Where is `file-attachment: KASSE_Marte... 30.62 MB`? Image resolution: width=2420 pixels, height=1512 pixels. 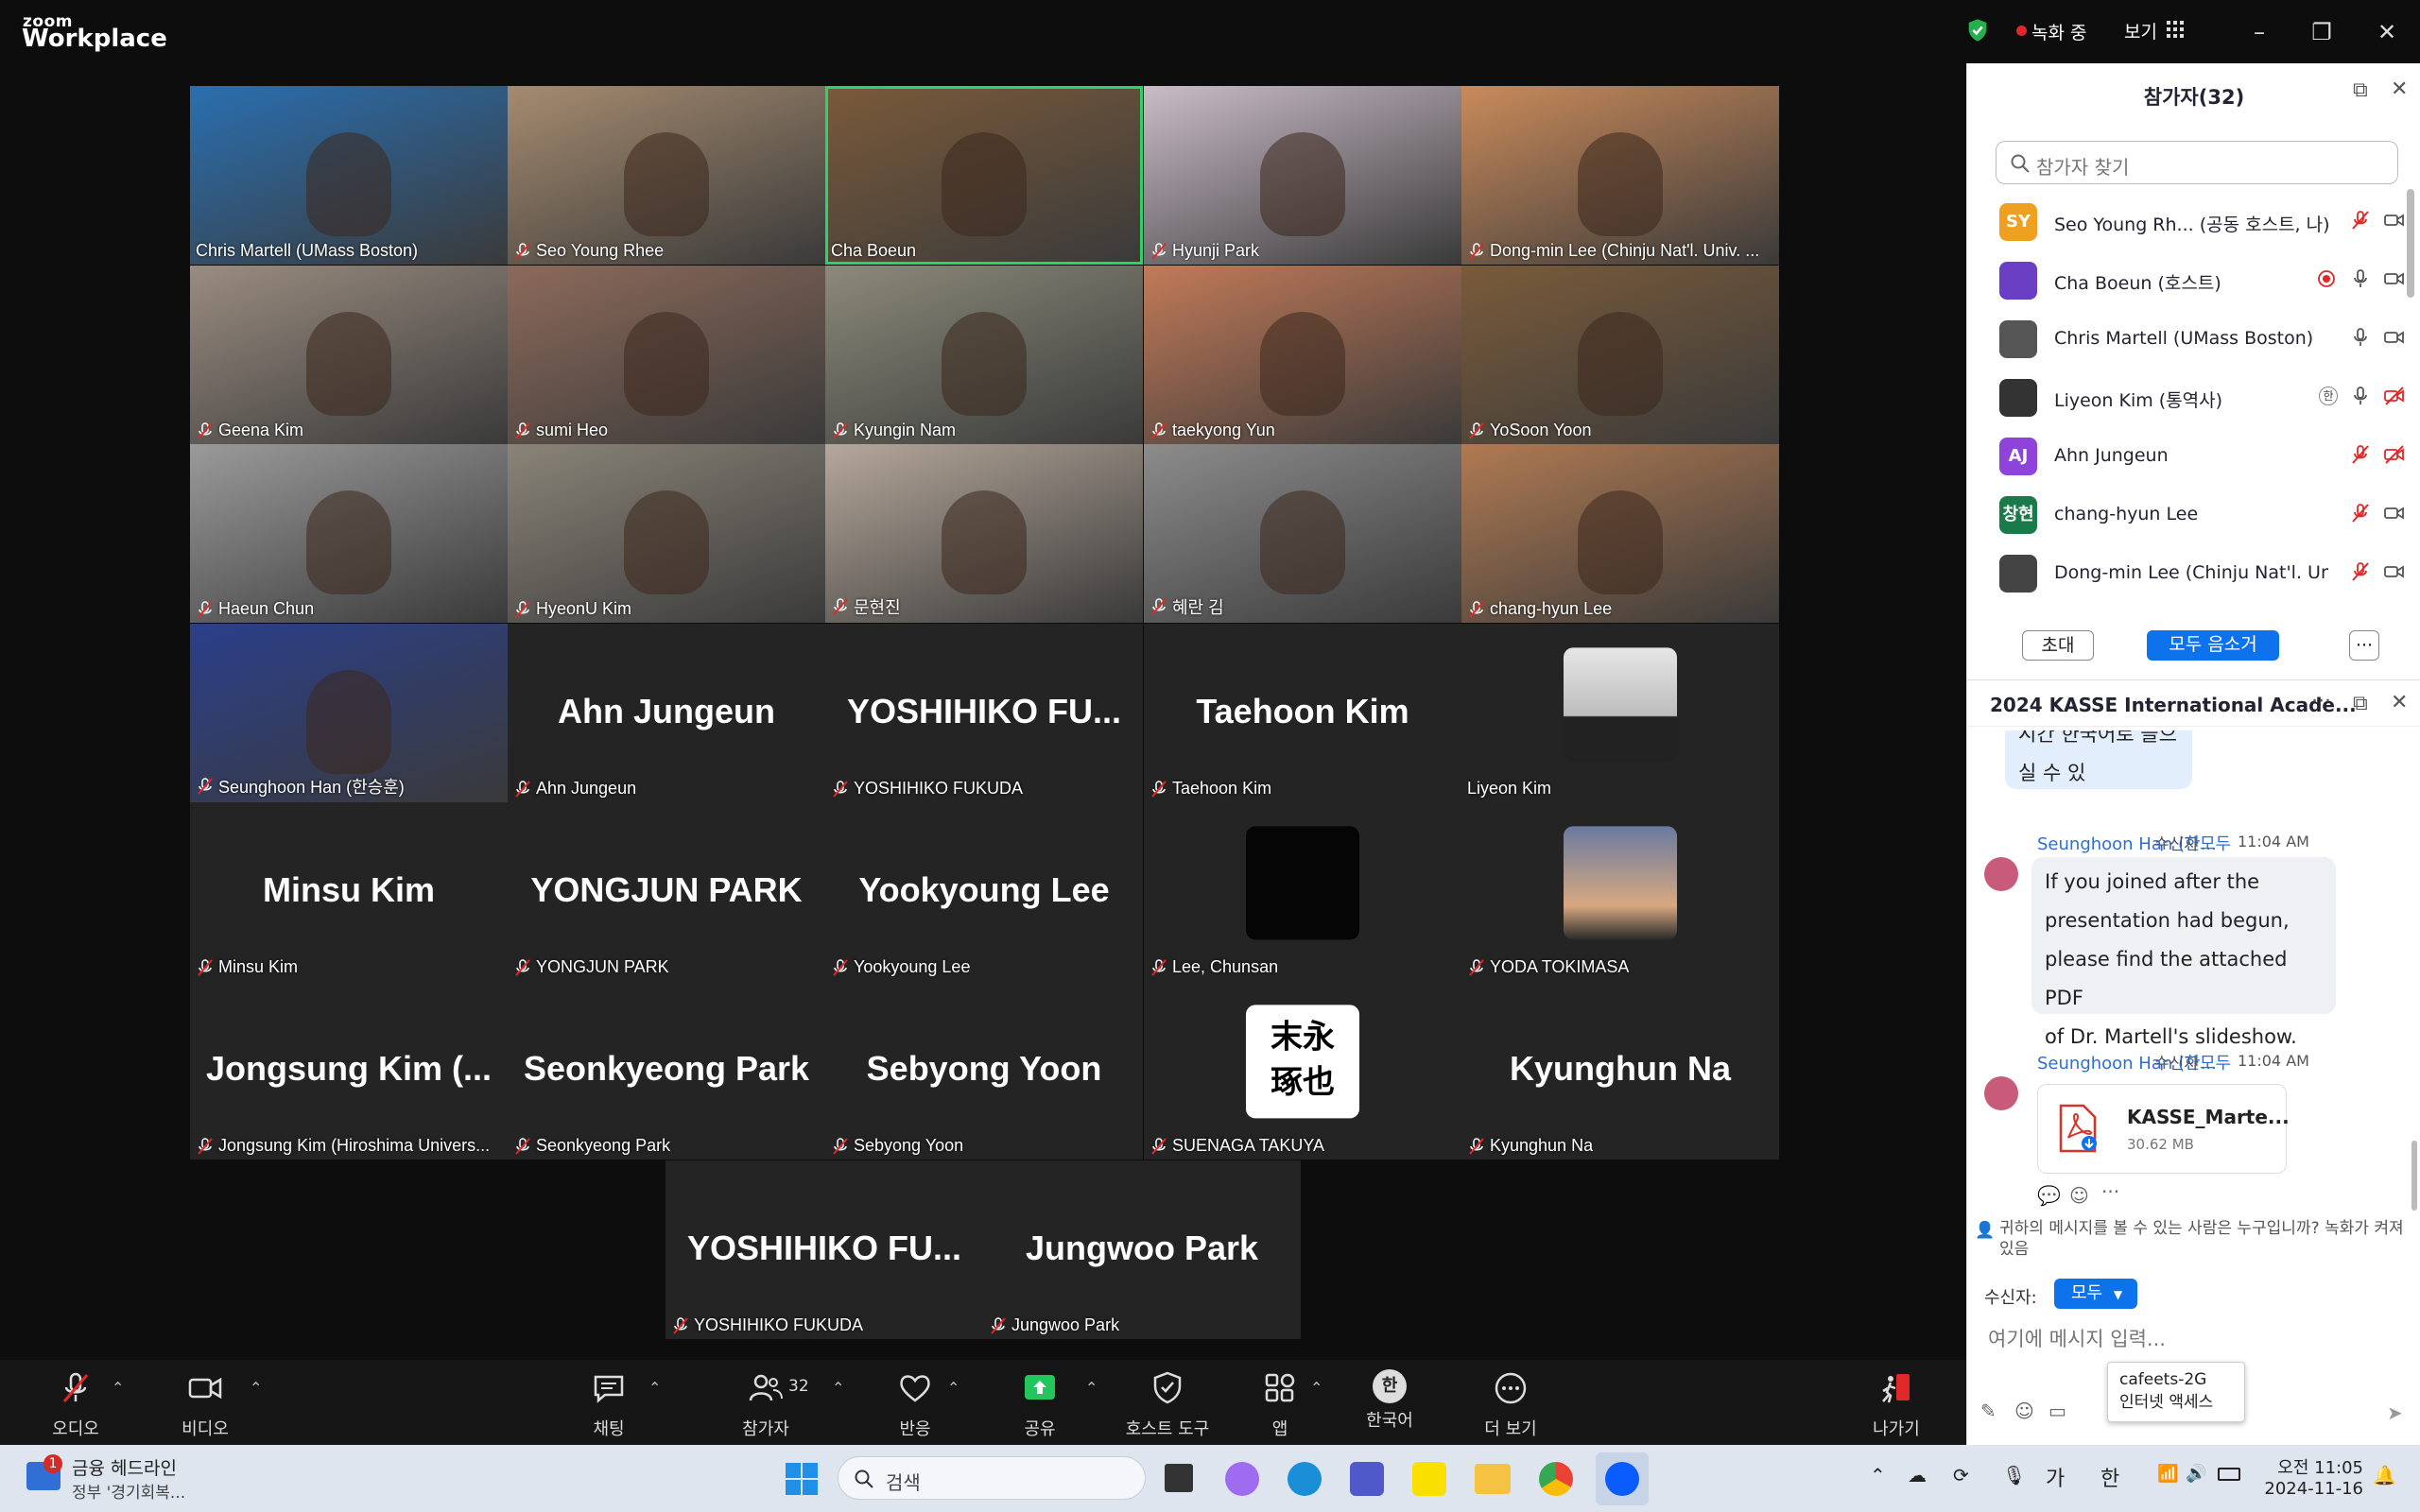 file-attachment: KASSE_Marte... 30.62 MB is located at coordinates (2163, 1129).